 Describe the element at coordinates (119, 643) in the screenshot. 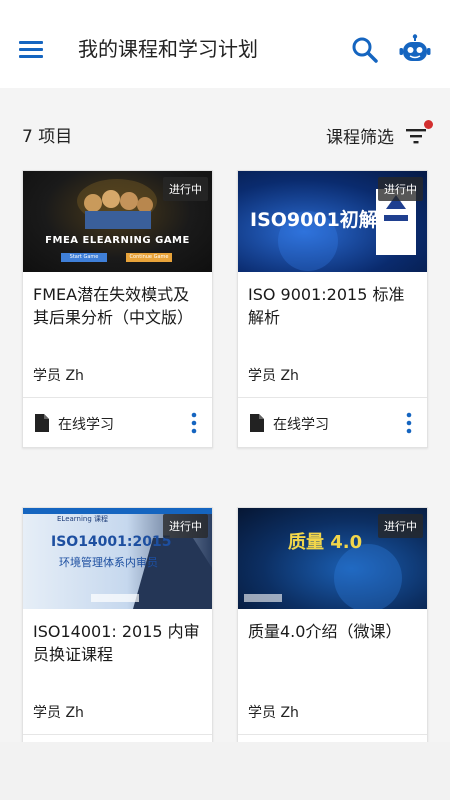

I see `course-title: ISO14001: 2015 内审员换证课程` at that location.